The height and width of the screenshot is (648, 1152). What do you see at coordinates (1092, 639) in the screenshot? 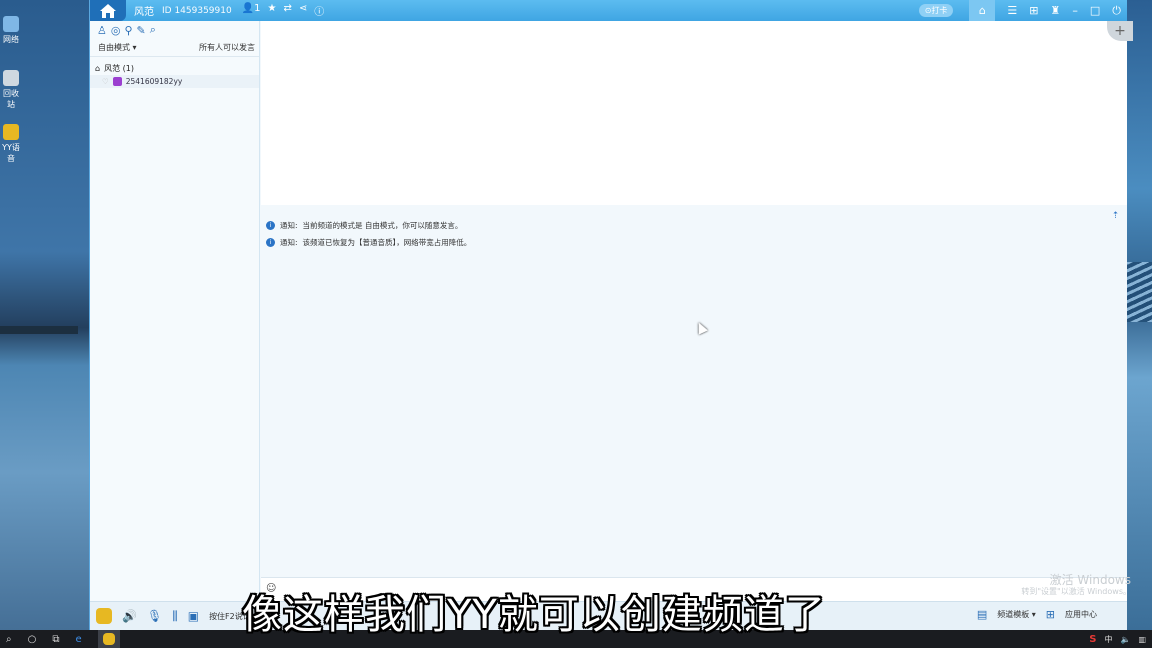
I see `sogou-ime-icon: S` at bounding box center [1092, 639].